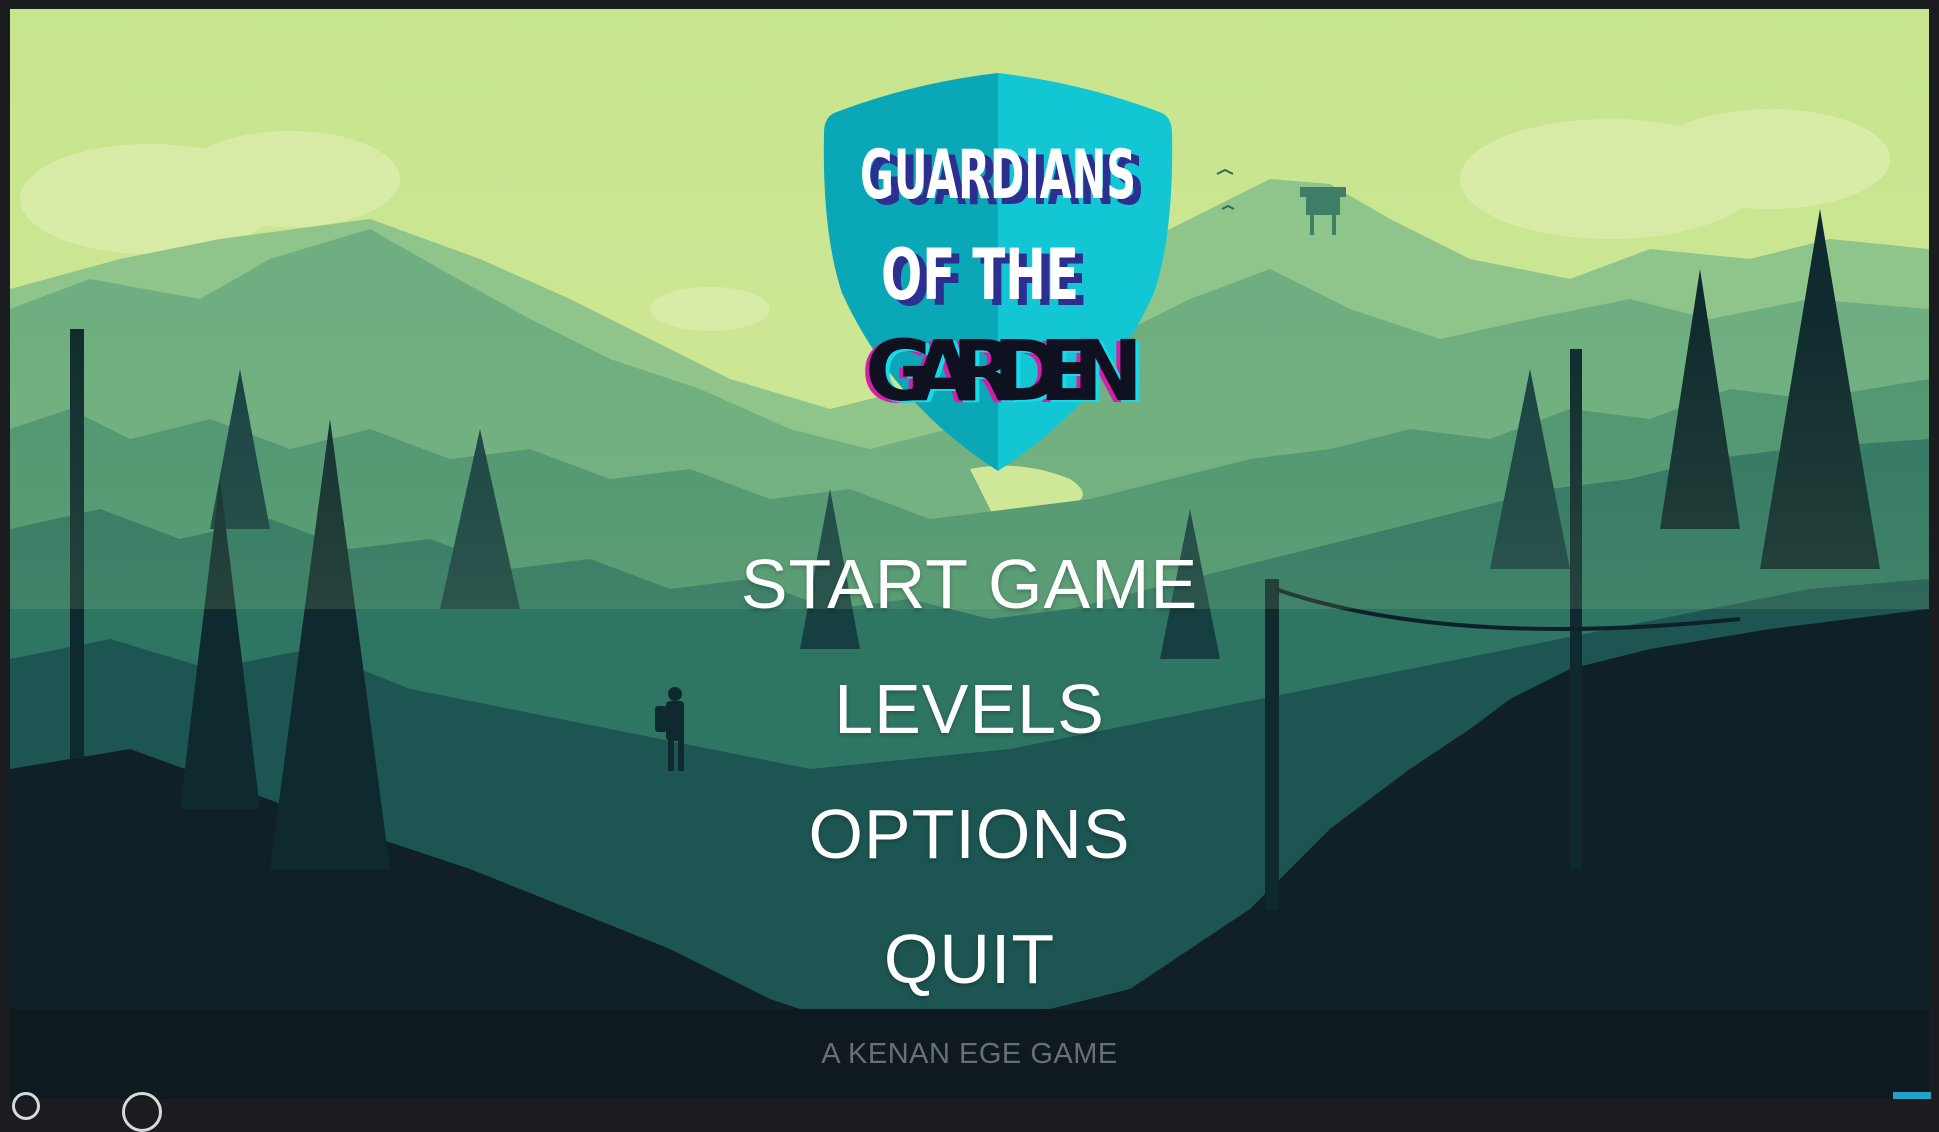 The image size is (1939, 1132). Describe the element at coordinates (980, 275) in the screenshot. I see `logo-title-line2: OF THE` at that location.